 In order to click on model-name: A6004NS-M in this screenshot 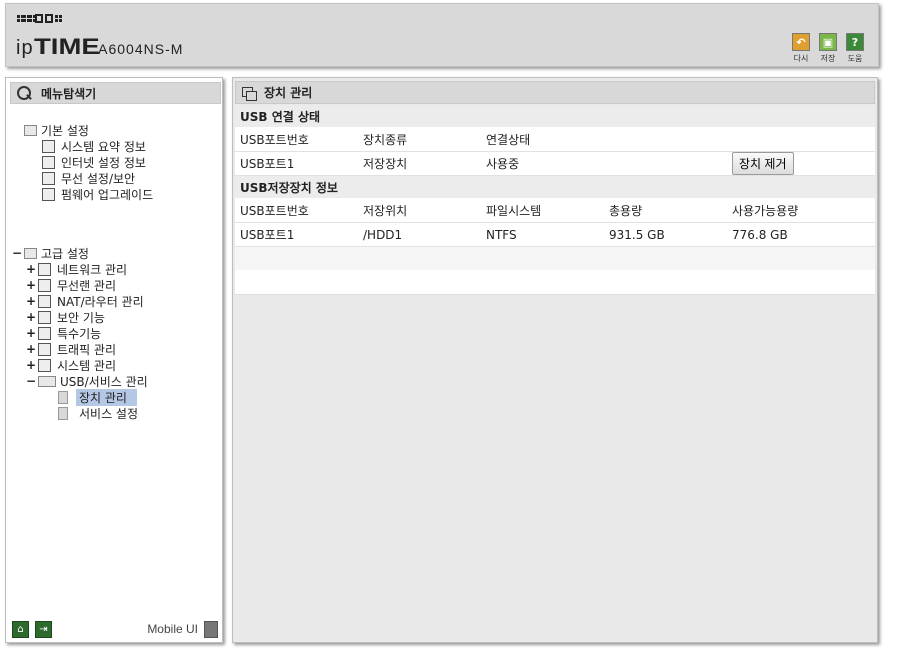, I will do `click(141, 49)`.